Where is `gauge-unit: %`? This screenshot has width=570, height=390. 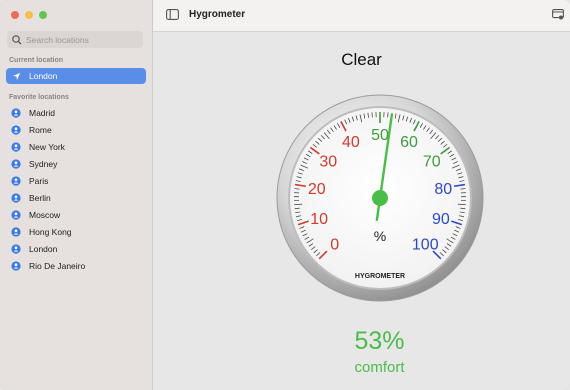 gauge-unit: % is located at coordinates (380, 236).